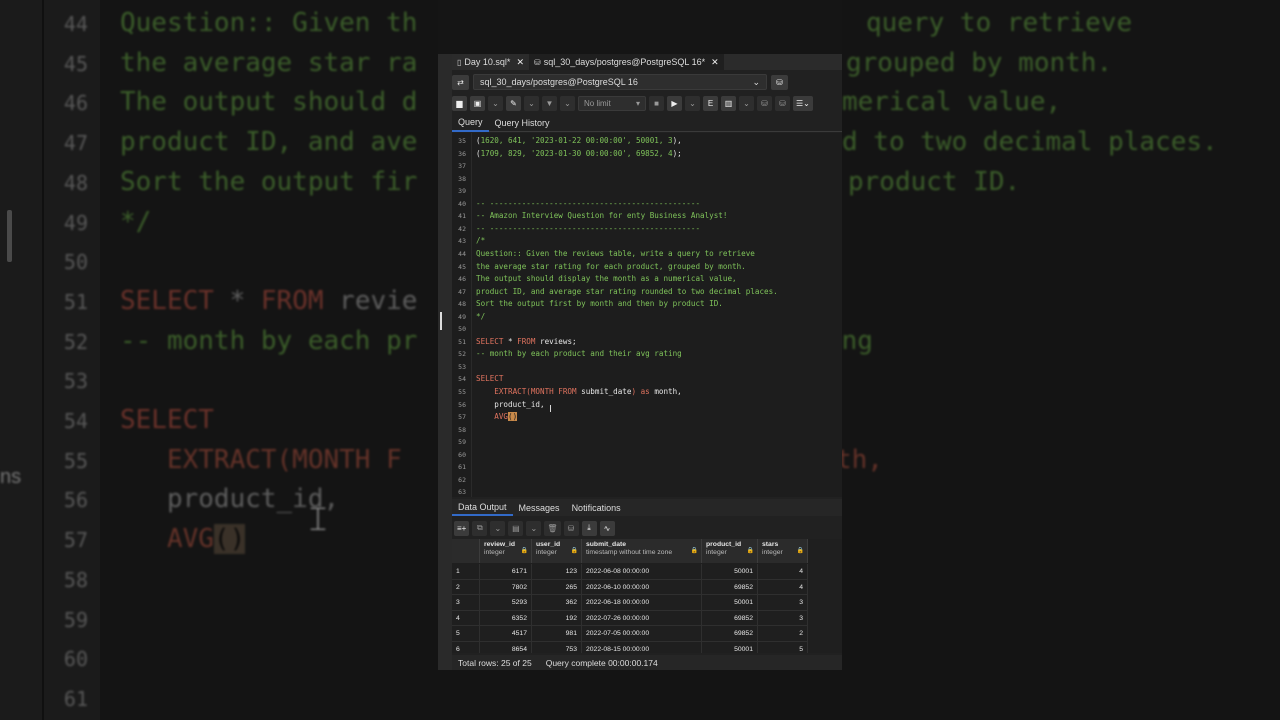 This screenshot has height=720, width=1280. I want to click on table-cell: 6171, so click(506, 572).